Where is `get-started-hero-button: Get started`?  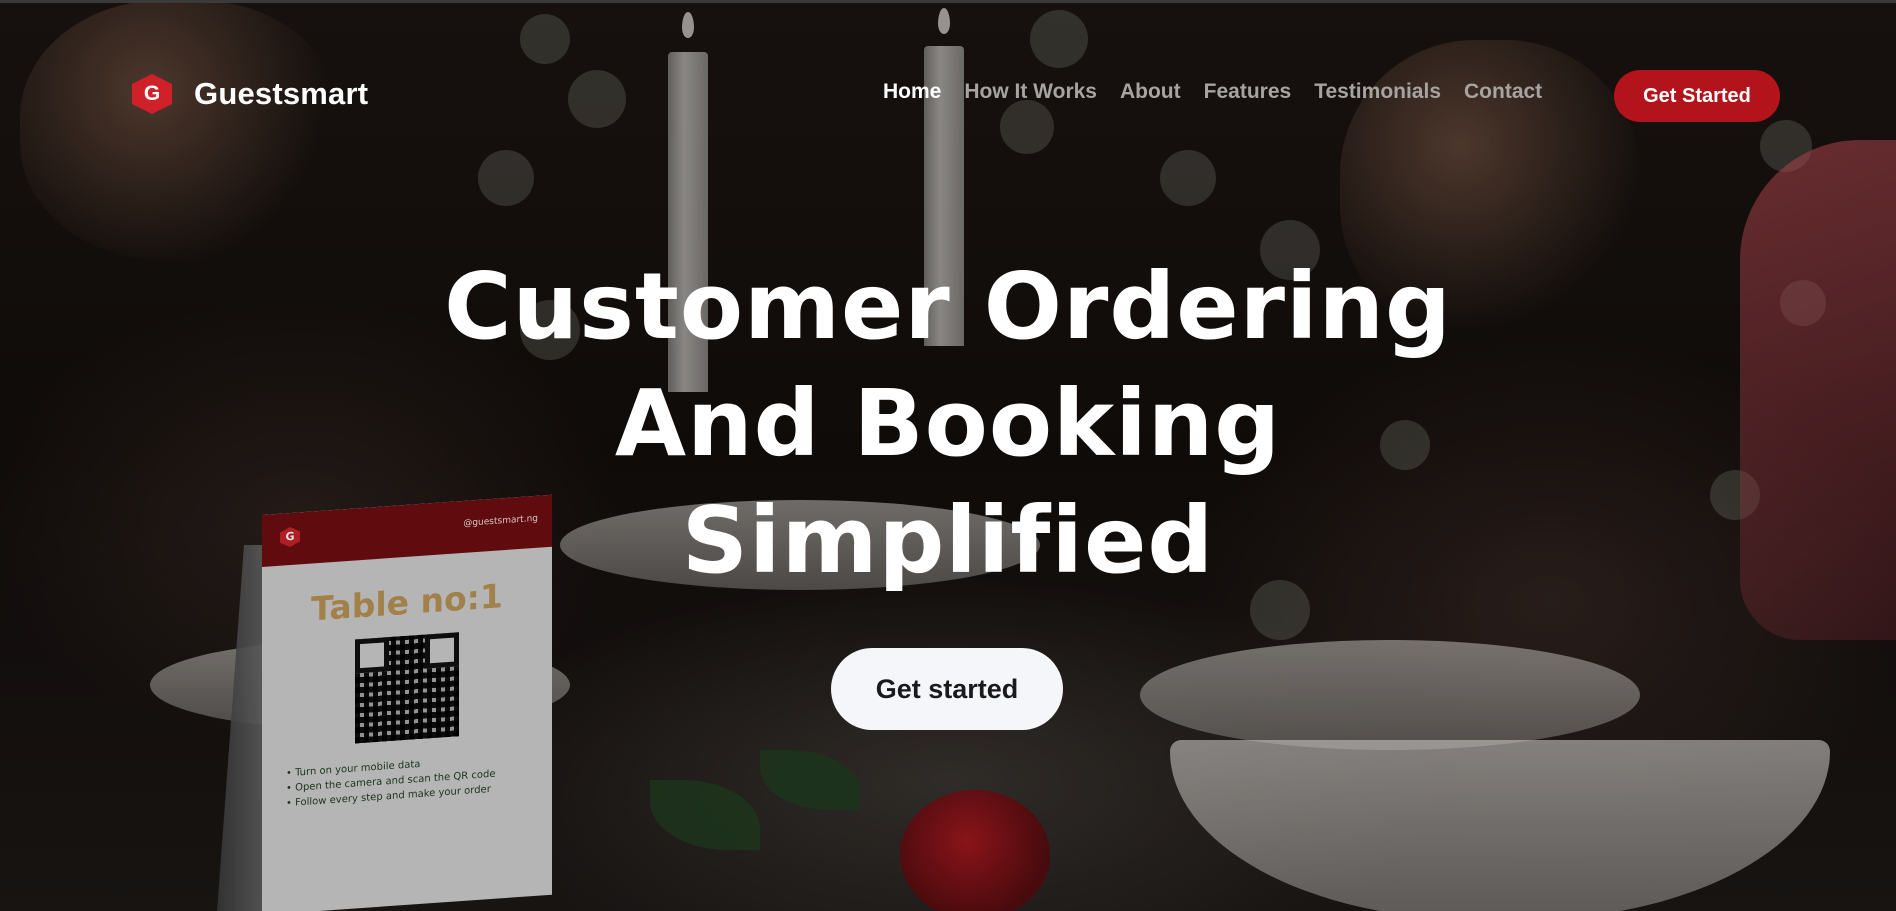
get-started-hero-button: Get started is located at coordinates (947, 689).